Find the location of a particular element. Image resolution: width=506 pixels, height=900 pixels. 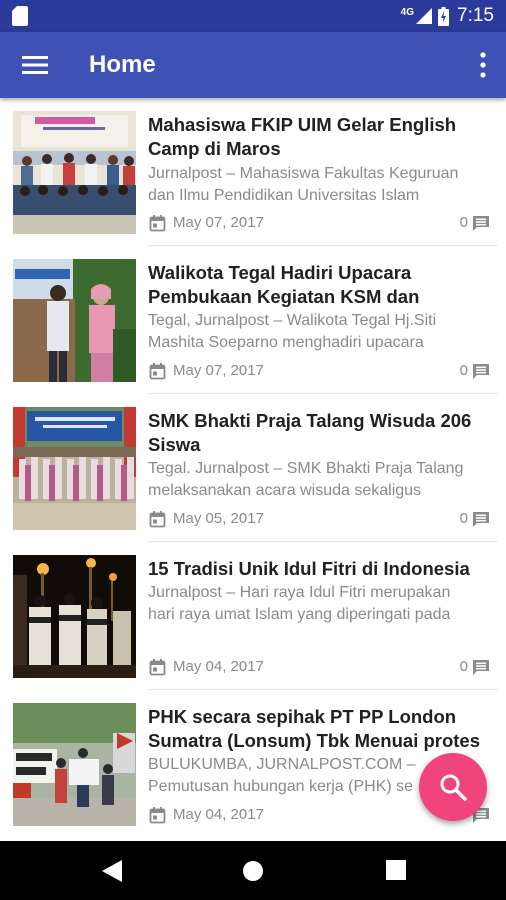

home-icon is located at coordinates (253, 871).